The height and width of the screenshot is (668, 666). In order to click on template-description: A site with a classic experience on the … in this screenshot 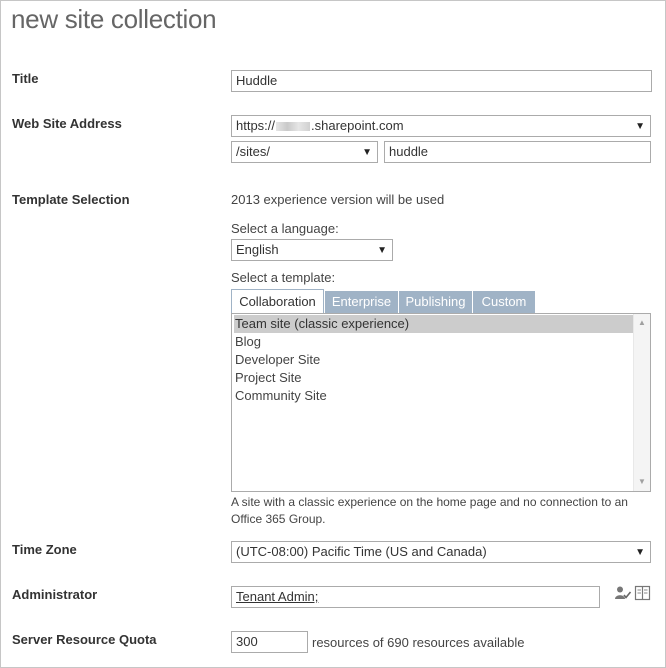, I will do `click(429, 510)`.